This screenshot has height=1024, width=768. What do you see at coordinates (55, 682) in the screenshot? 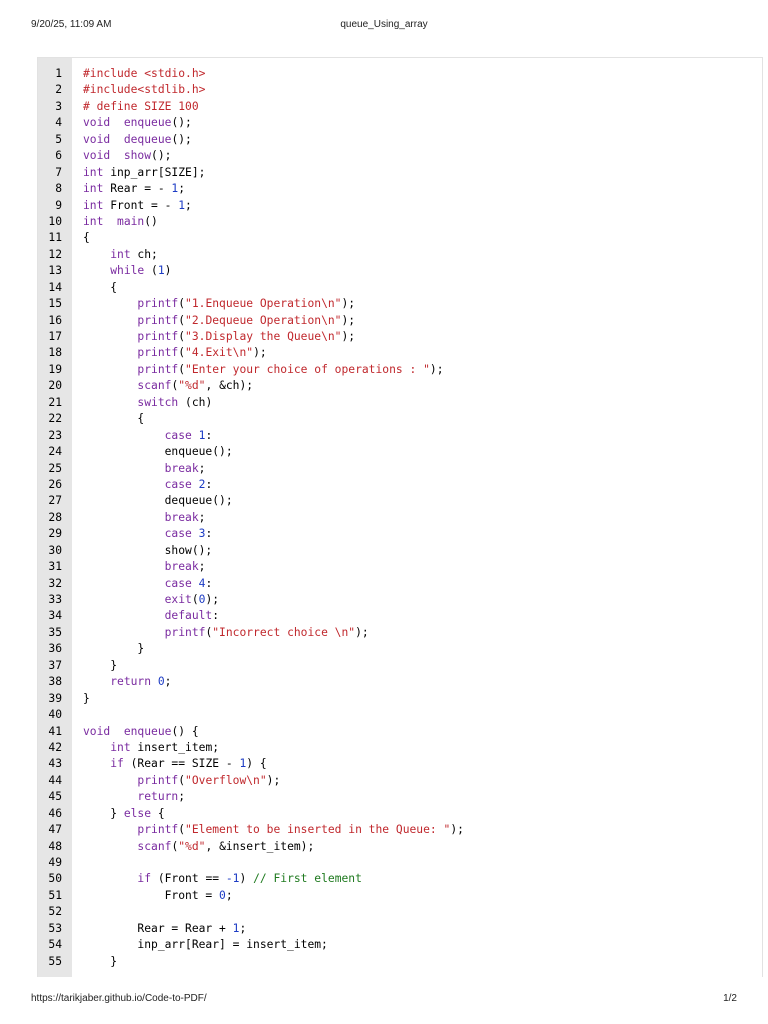
I see `line-number: 38` at bounding box center [55, 682].